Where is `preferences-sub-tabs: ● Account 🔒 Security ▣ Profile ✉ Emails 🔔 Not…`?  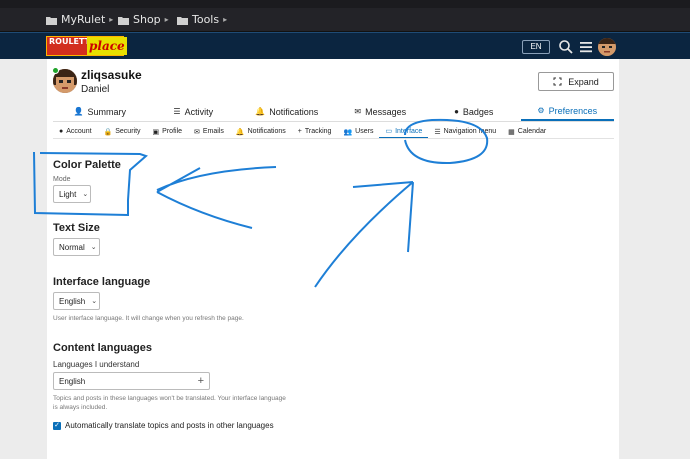
preferences-sub-tabs: ● Account 🔒 Security ▣ Profile ✉ Emails 🔔 Not… is located at coordinates (333, 132).